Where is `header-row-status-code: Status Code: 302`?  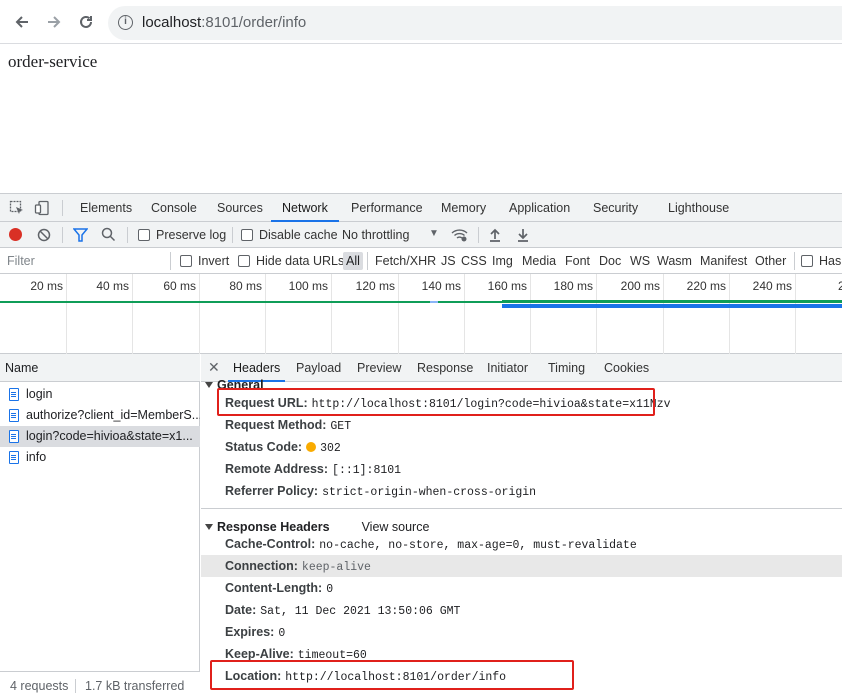 header-row-status-code: Status Code: 302 is located at coordinates (283, 447).